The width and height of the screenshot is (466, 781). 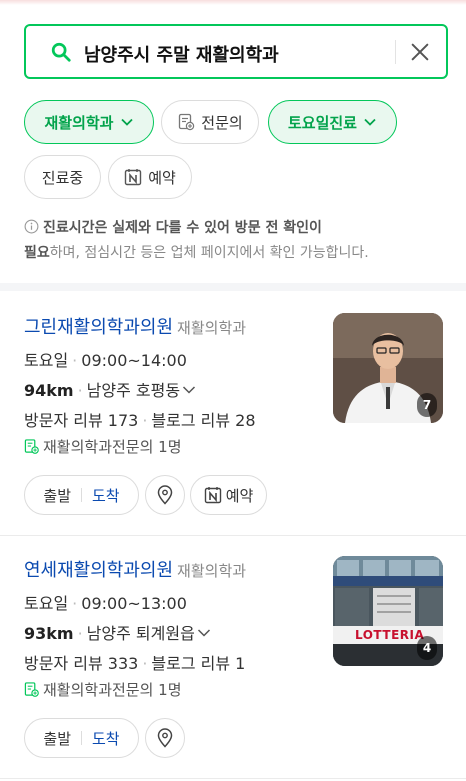 What do you see at coordinates (198, 663) in the screenshot?
I see `blog-reviews: 블로그 리뷰 1` at bounding box center [198, 663].